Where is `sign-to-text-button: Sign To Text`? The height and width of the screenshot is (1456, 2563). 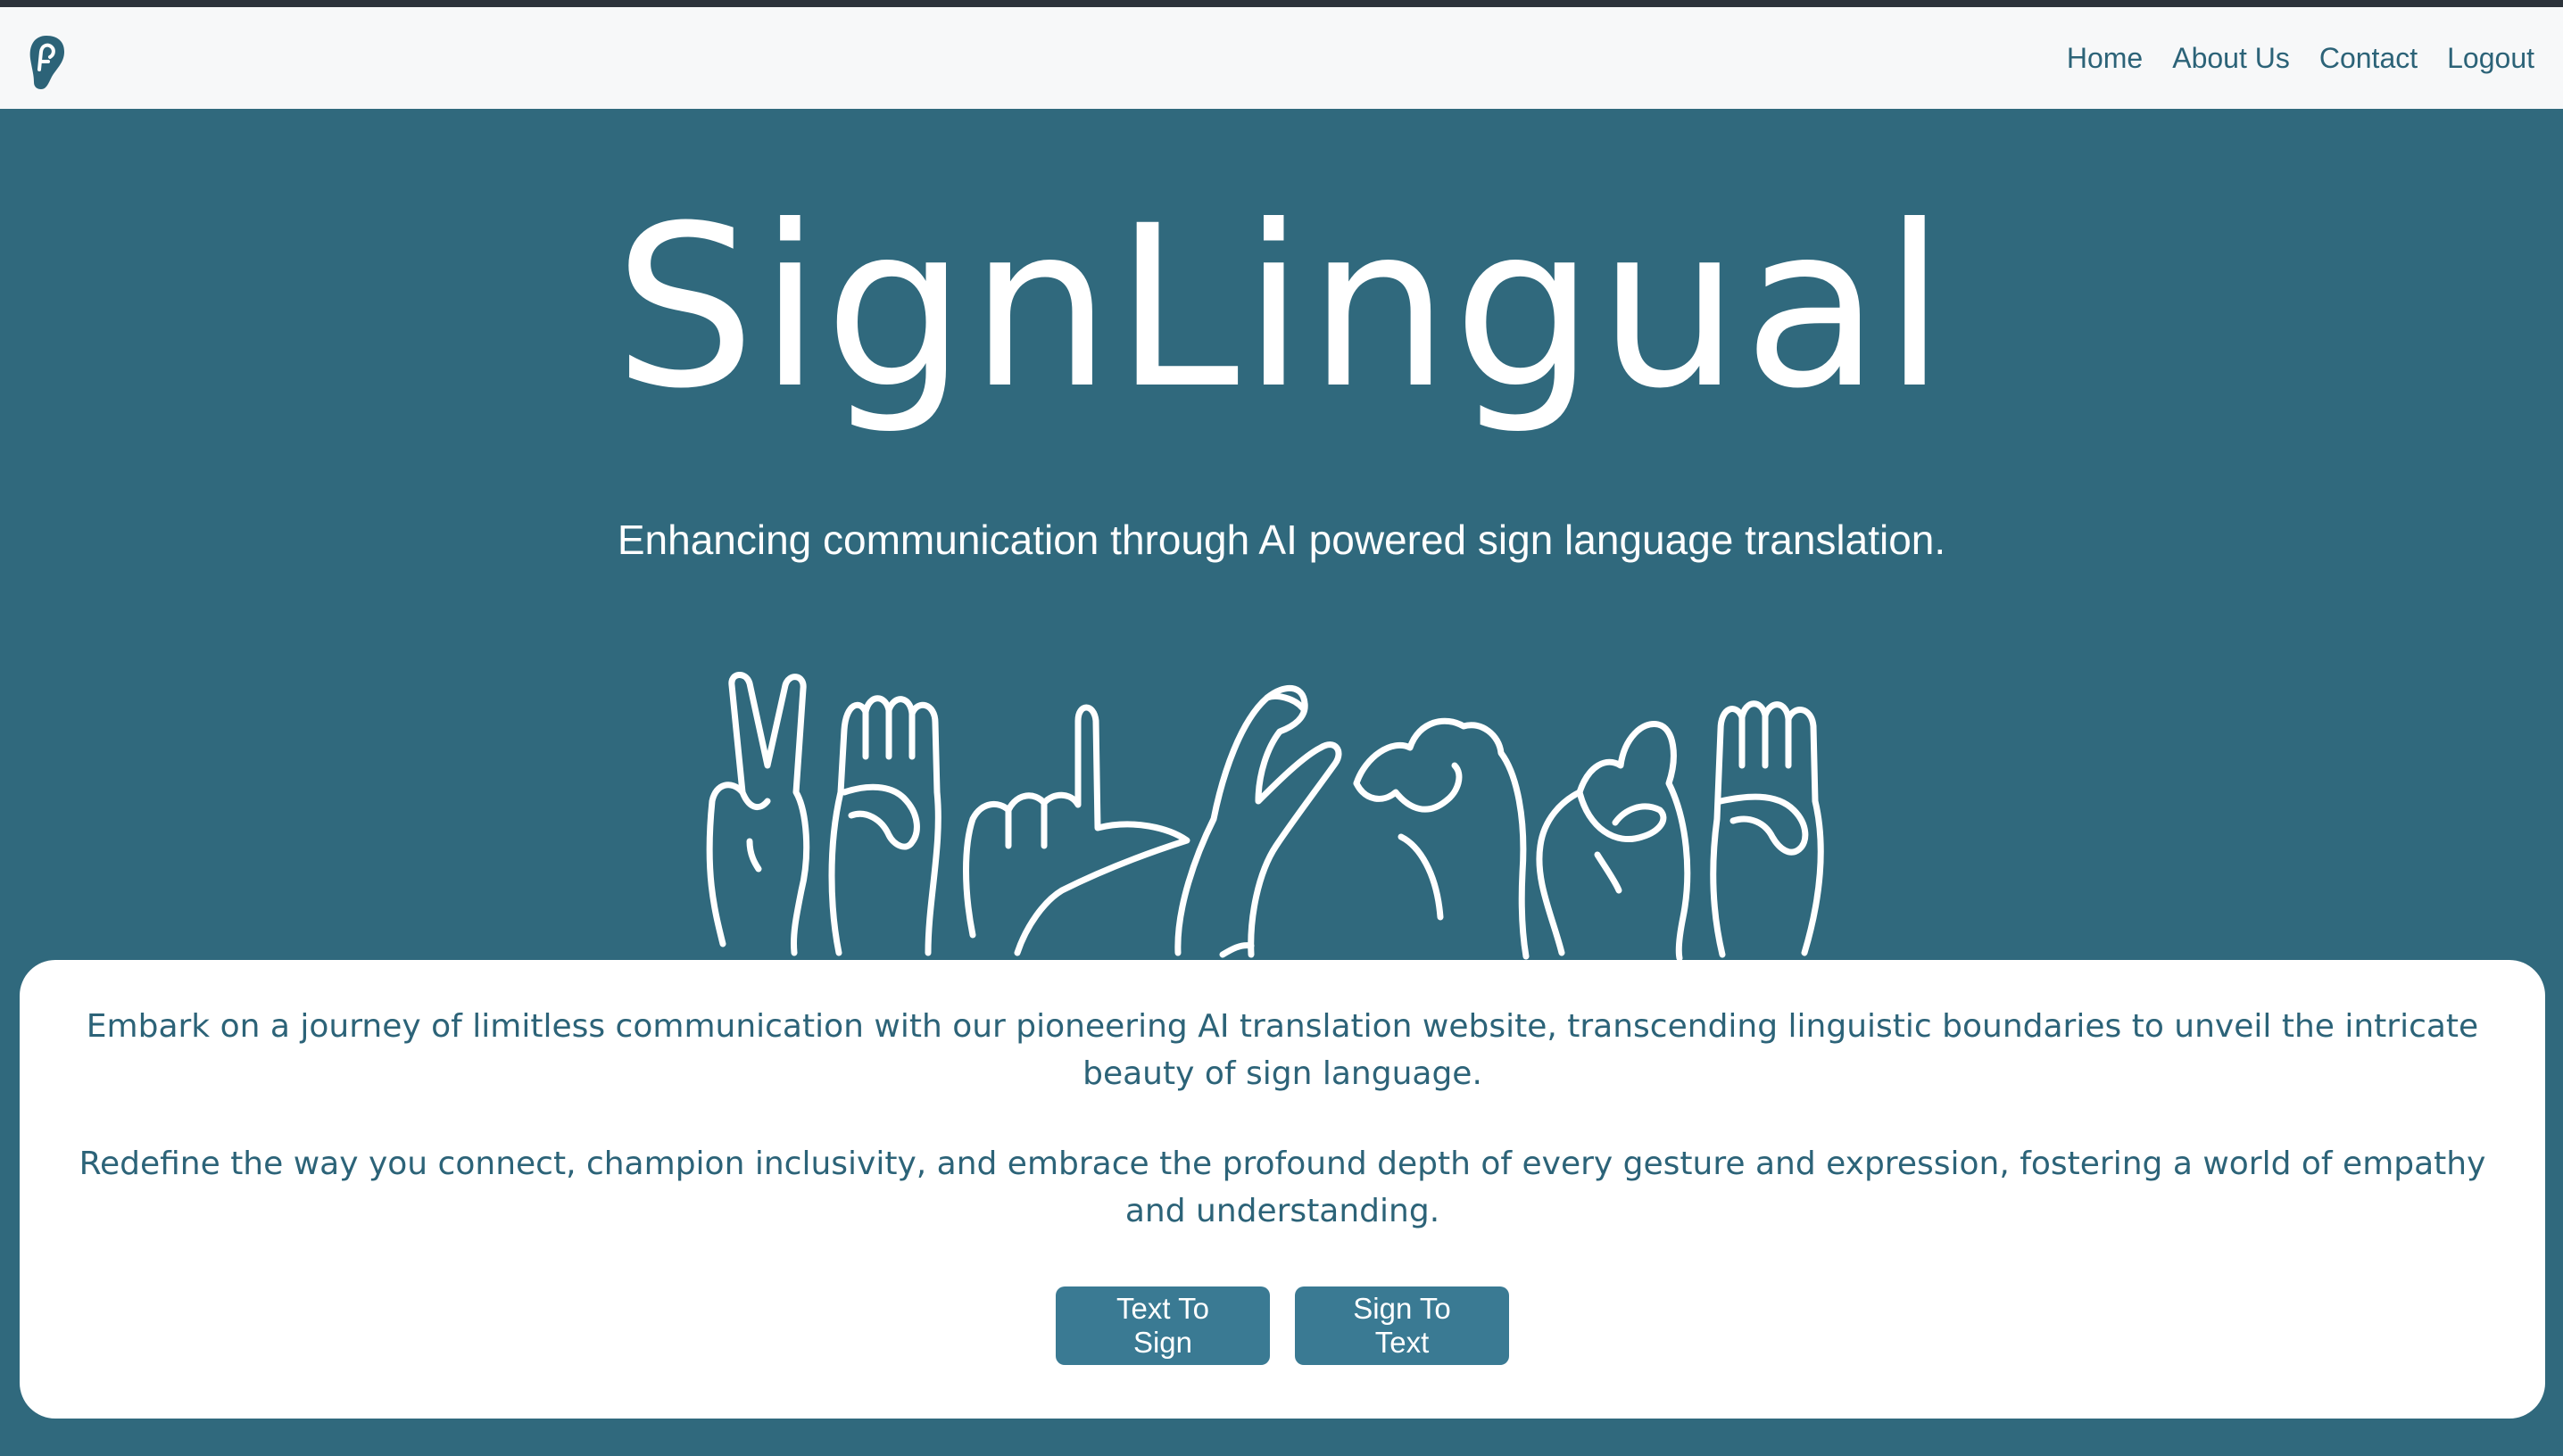
sign-to-text-button: Sign To Text is located at coordinates (1402, 1326).